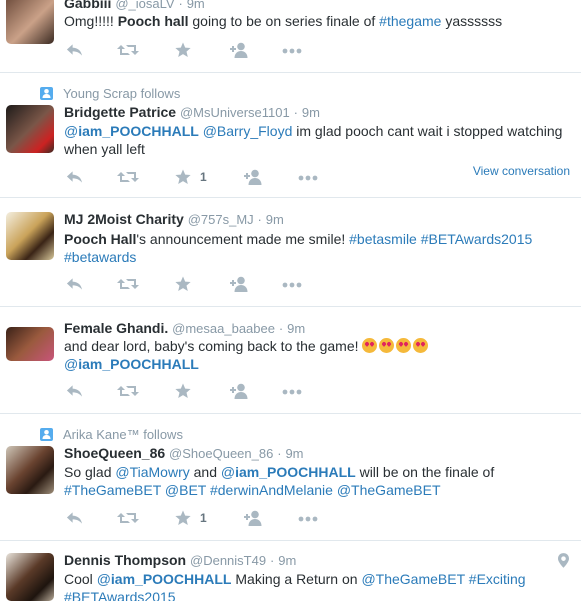 This screenshot has height=601, width=581. Describe the element at coordinates (194, 177) in the screenshot. I see `tweet-actions: 1` at that location.